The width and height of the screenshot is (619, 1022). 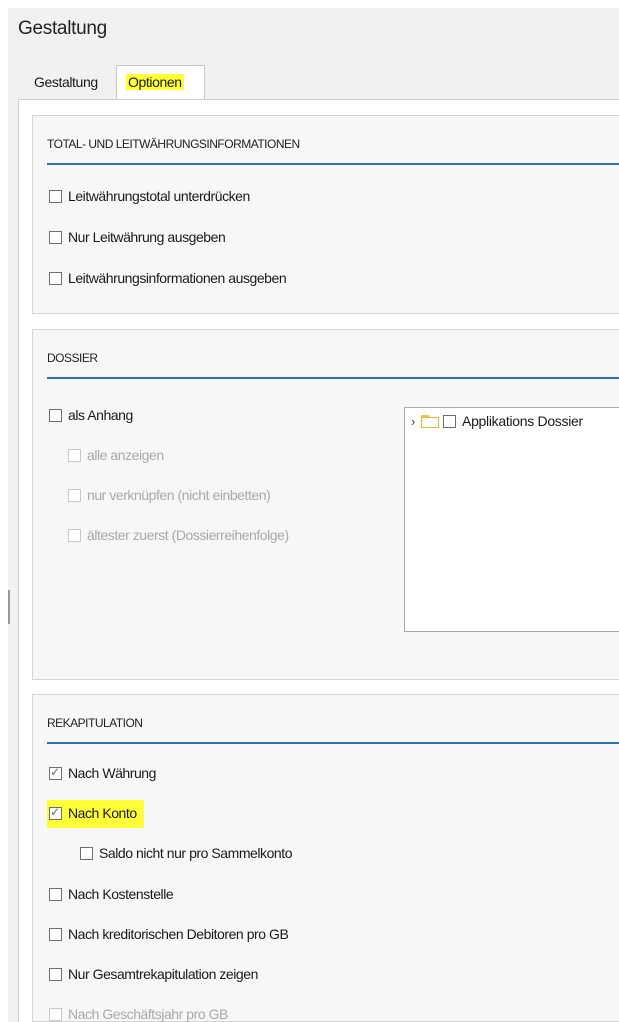 What do you see at coordinates (450, 421) in the screenshot?
I see `tree-item-checkbox` at bounding box center [450, 421].